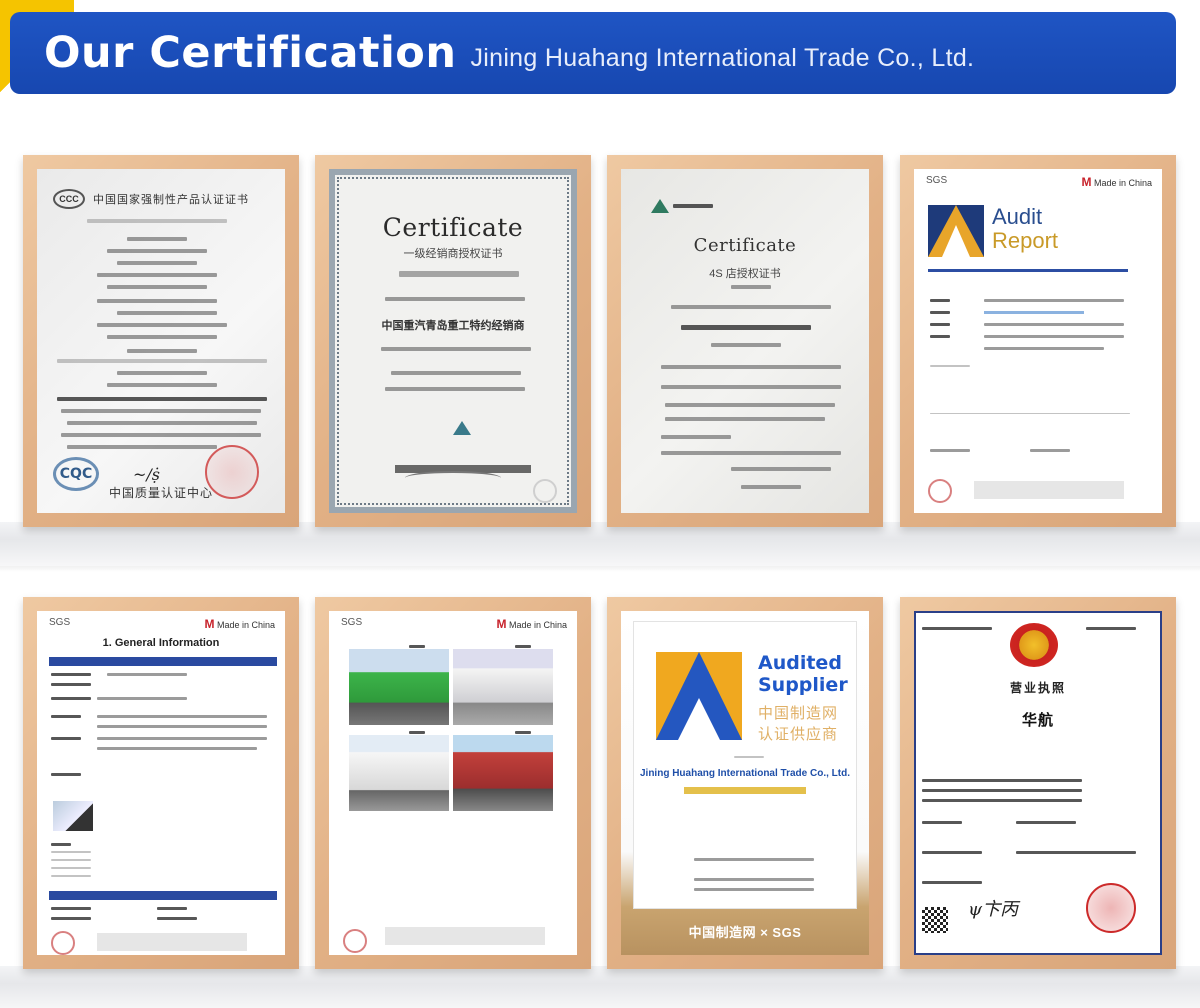 Image resolution: width=1200 pixels, height=1008 pixels. Describe the element at coordinates (745, 274) in the screenshot. I see `four-s-subtitle: 4S 店授权证书` at that location.